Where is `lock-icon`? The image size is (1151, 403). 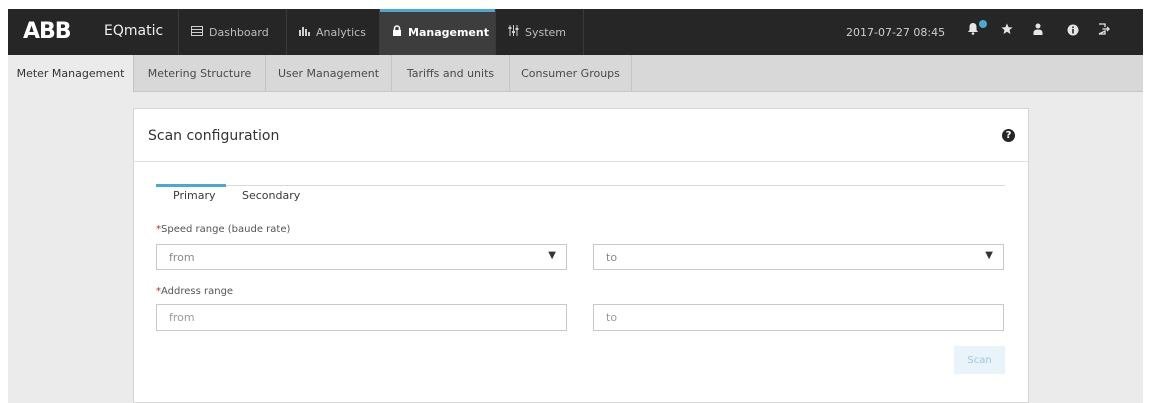 lock-icon is located at coordinates (397, 32).